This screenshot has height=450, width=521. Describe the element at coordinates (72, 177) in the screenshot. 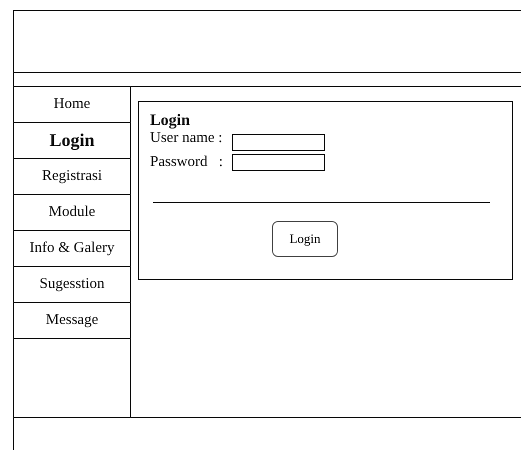

I see `nav-item: Registrasi` at that location.